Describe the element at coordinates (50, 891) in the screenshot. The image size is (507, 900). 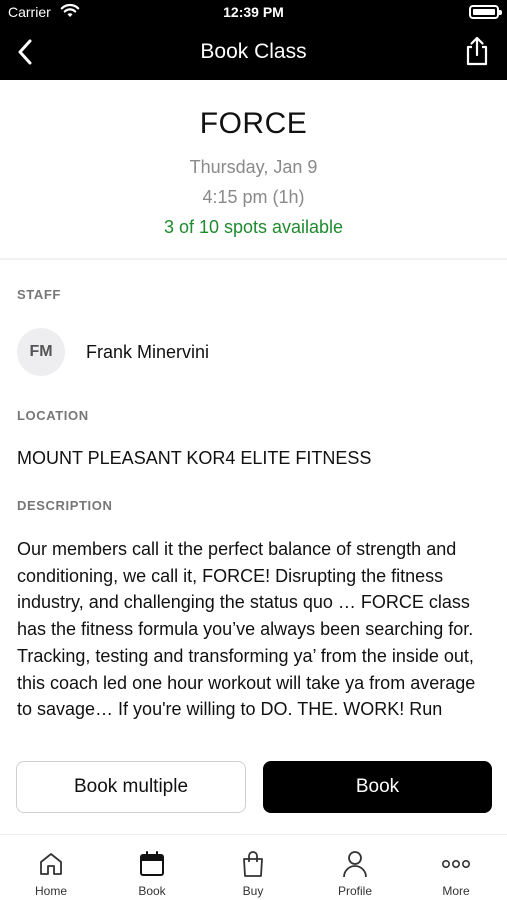
I see `tab-label: Home` at that location.